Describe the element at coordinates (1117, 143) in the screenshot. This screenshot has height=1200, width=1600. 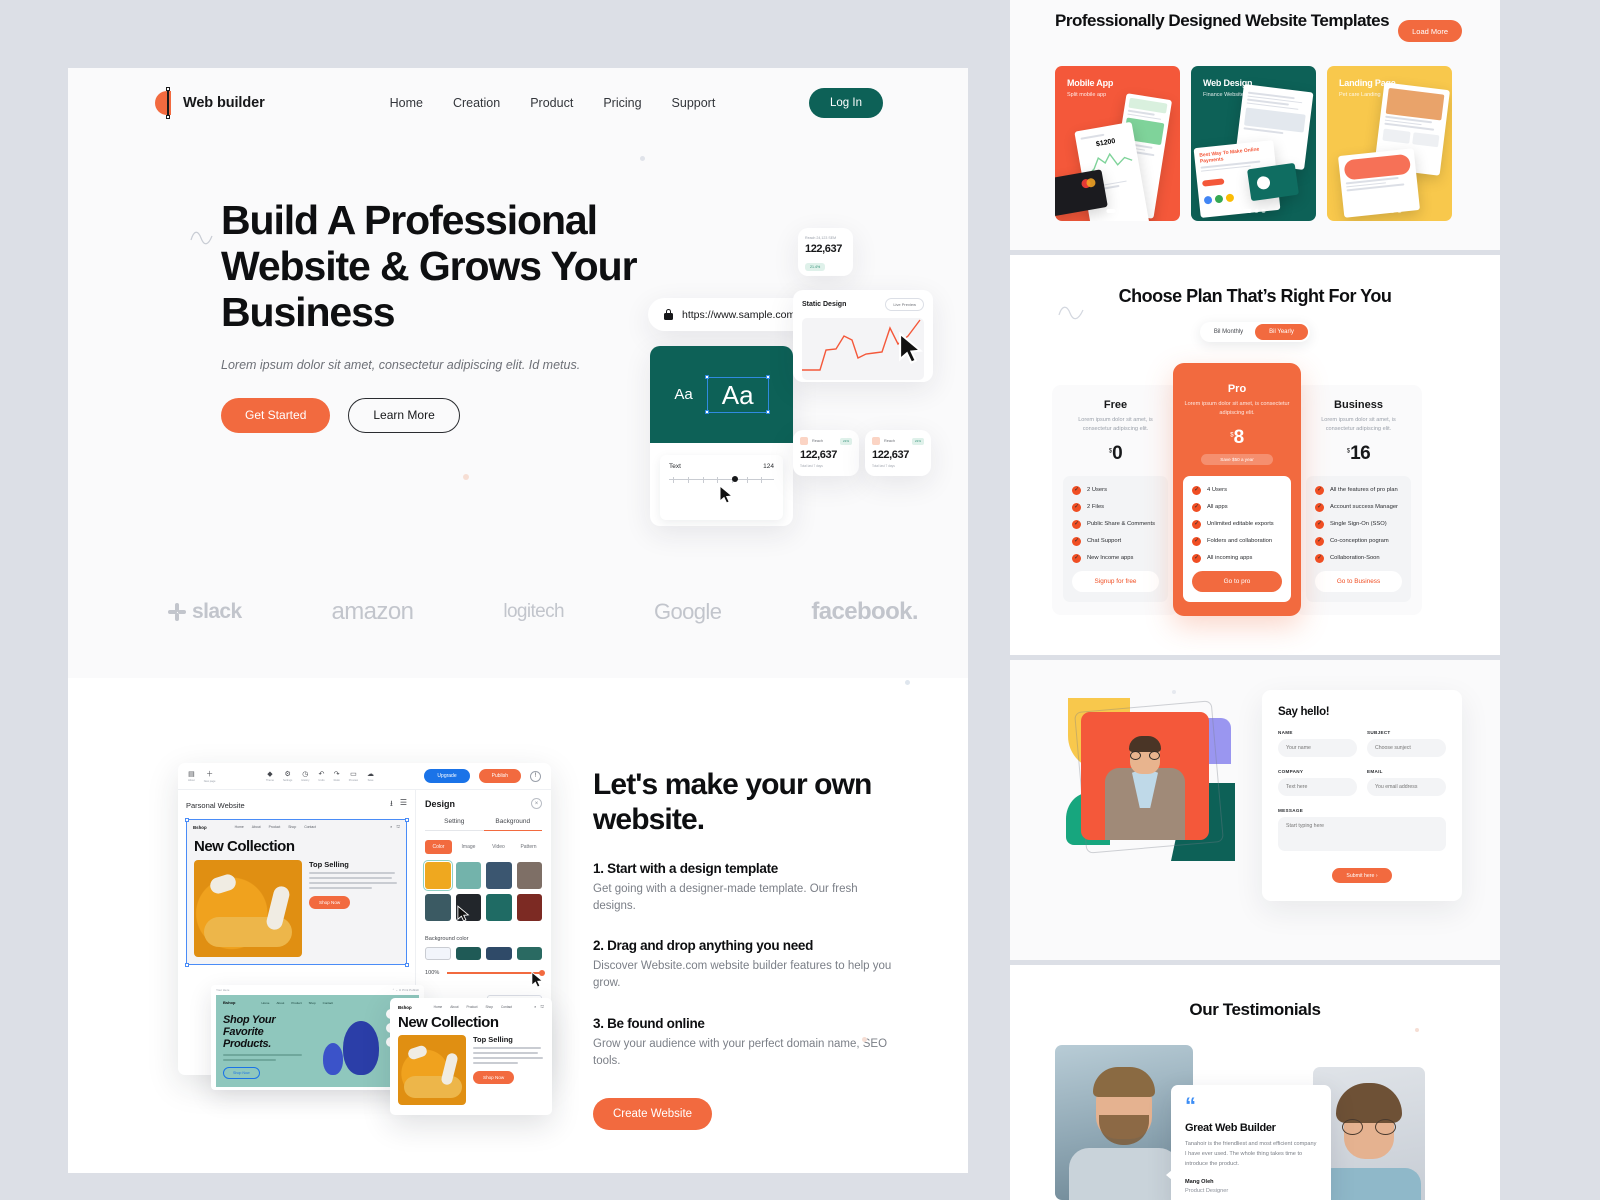
I see `template-card-mobile-app: Mobile App Split mobile app $1200` at that location.